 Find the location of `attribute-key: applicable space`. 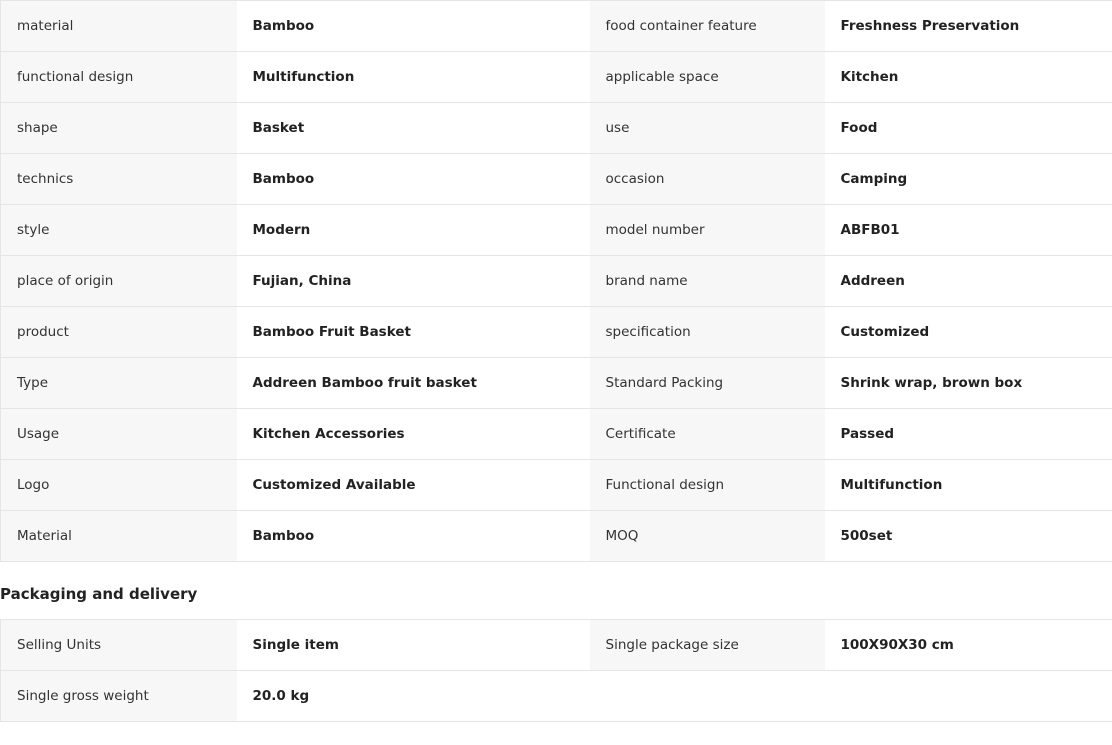

attribute-key: applicable space is located at coordinates (707, 77).